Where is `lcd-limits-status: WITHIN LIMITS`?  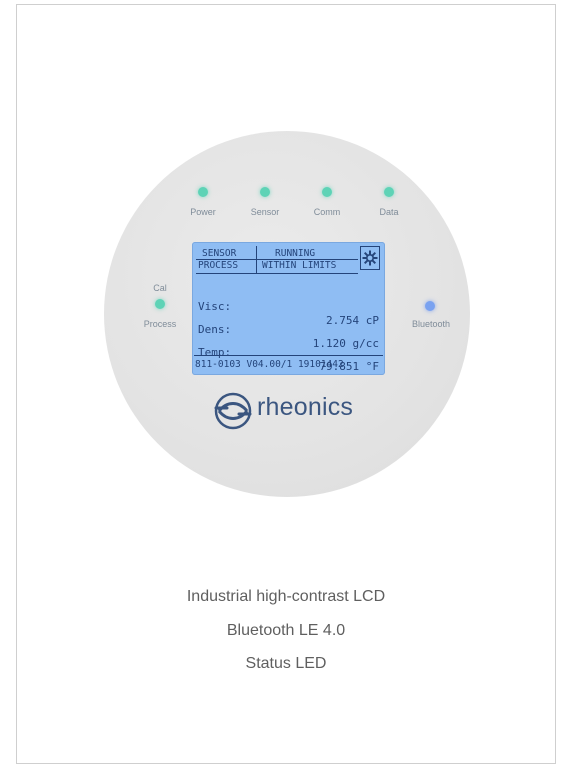 lcd-limits-status: WITHIN LIMITS is located at coordinates (299, 265).